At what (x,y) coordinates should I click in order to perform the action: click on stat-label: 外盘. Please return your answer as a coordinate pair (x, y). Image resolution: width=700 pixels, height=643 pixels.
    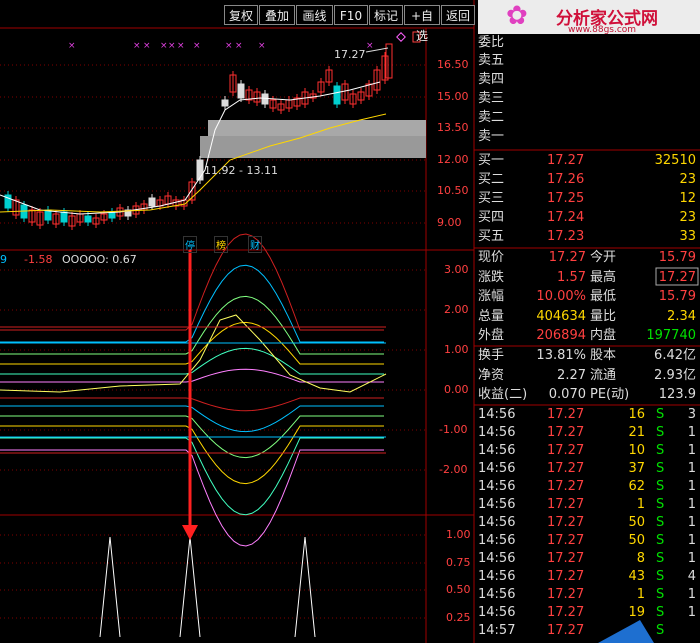
    Looking at the image, I should click on (491, 336).